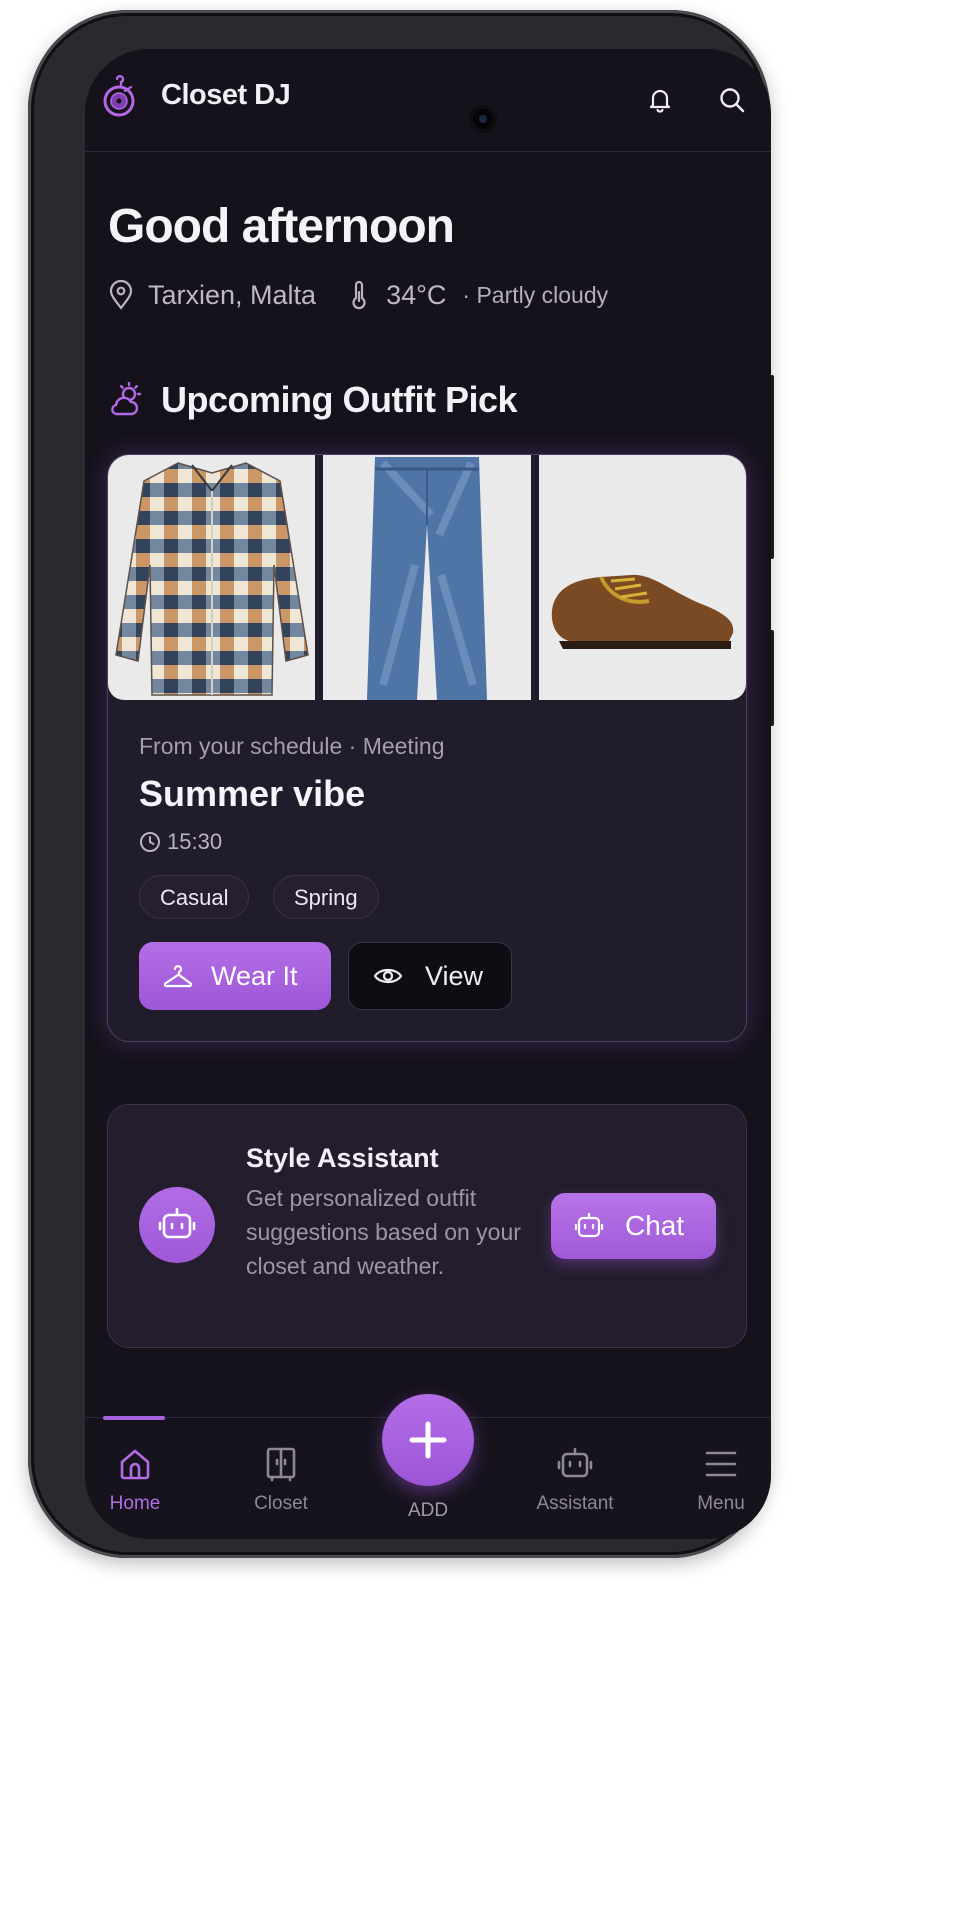 The width and height of the screenshot is (964, 1920). What do you see at coordinates (483, 119) in the screenshot?
I see `front-camera` at bounding box center [483, 119].